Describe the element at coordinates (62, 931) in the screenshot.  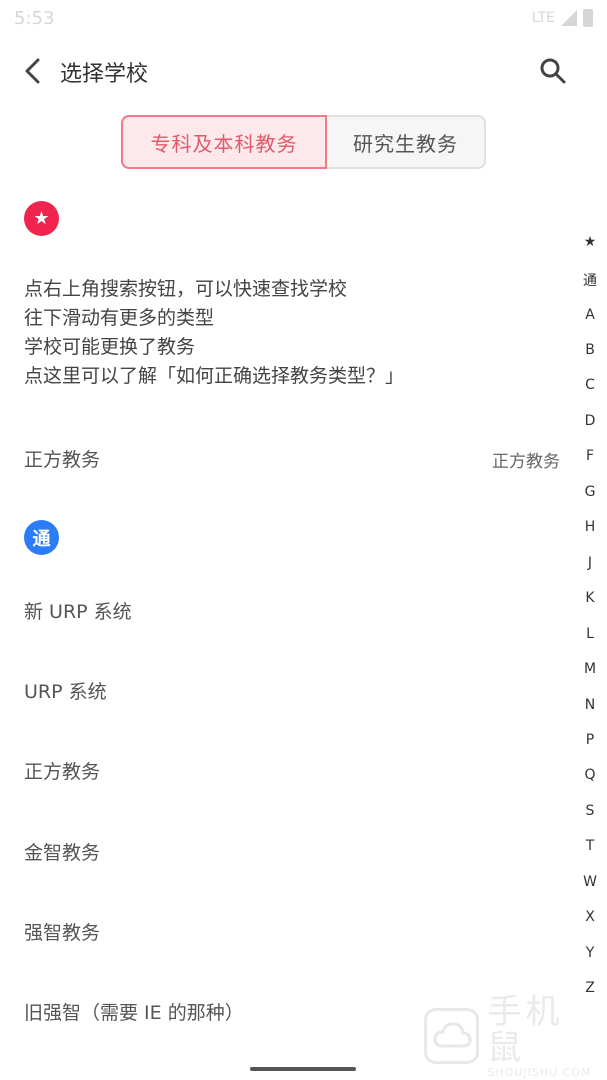
I see `list-item: 强智教务` at that location.